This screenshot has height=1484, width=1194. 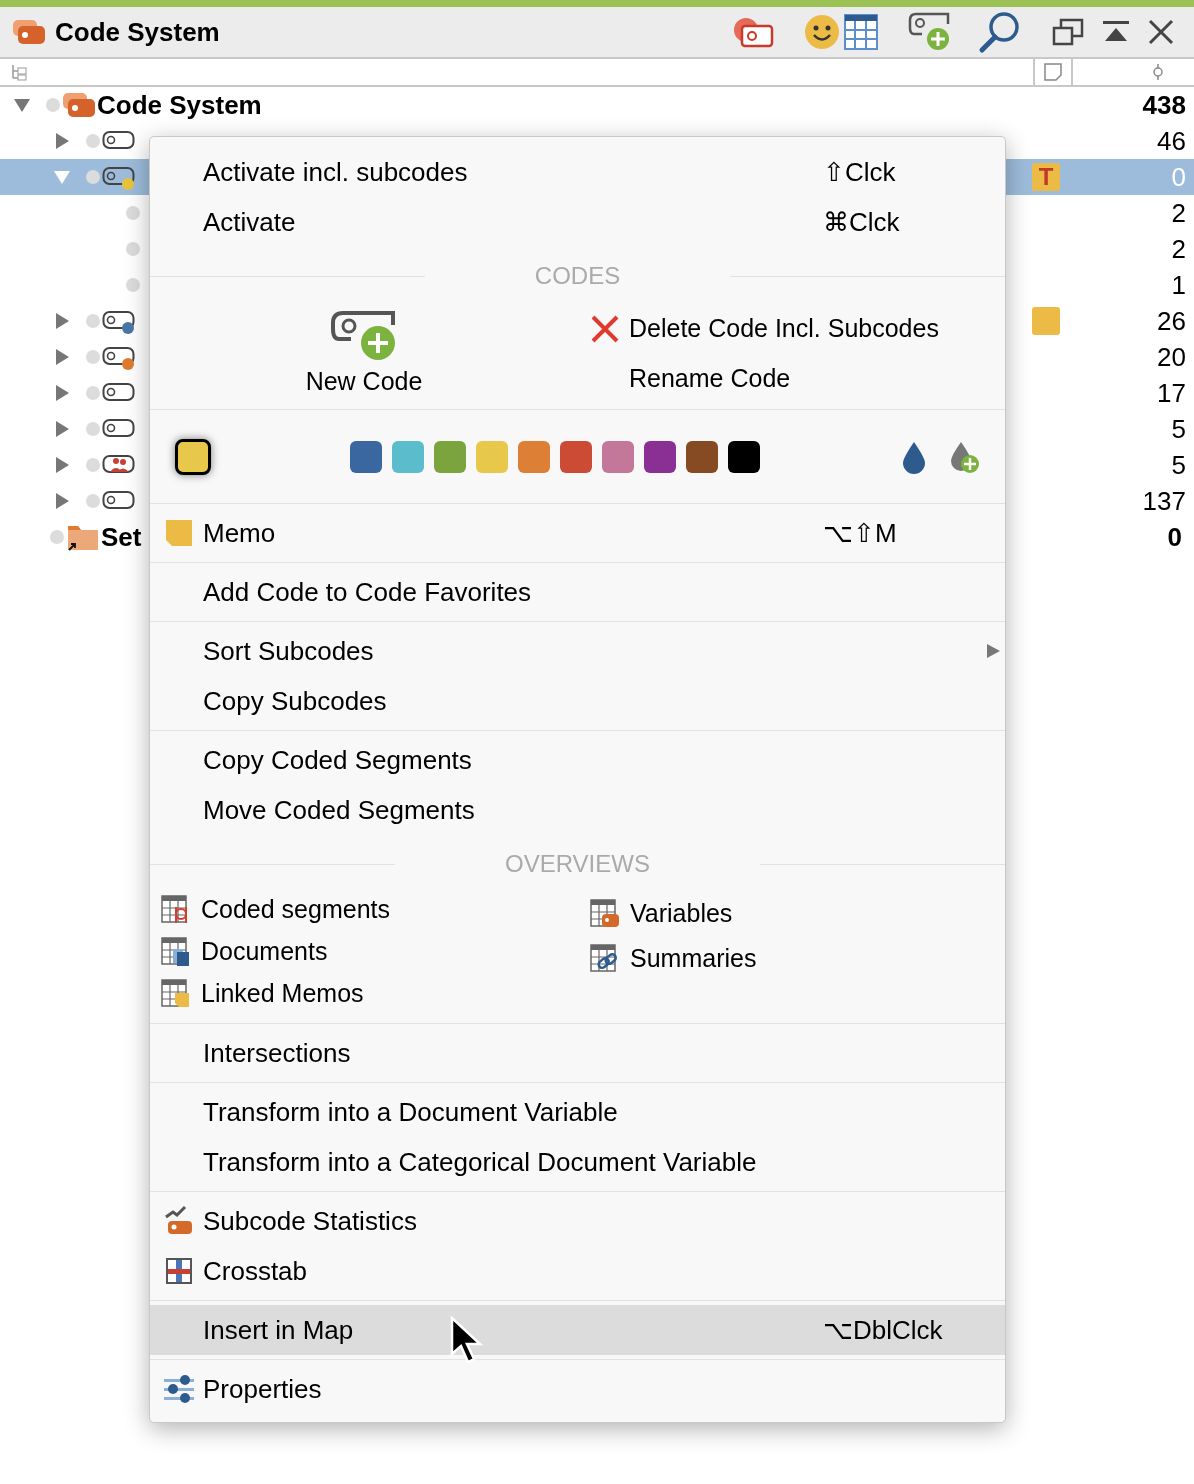 What do you see at coordinates (577, 1112) in the screenshot?
I see `menu-item: Transform into a Document Variable` at bounding box center [577, 1112].